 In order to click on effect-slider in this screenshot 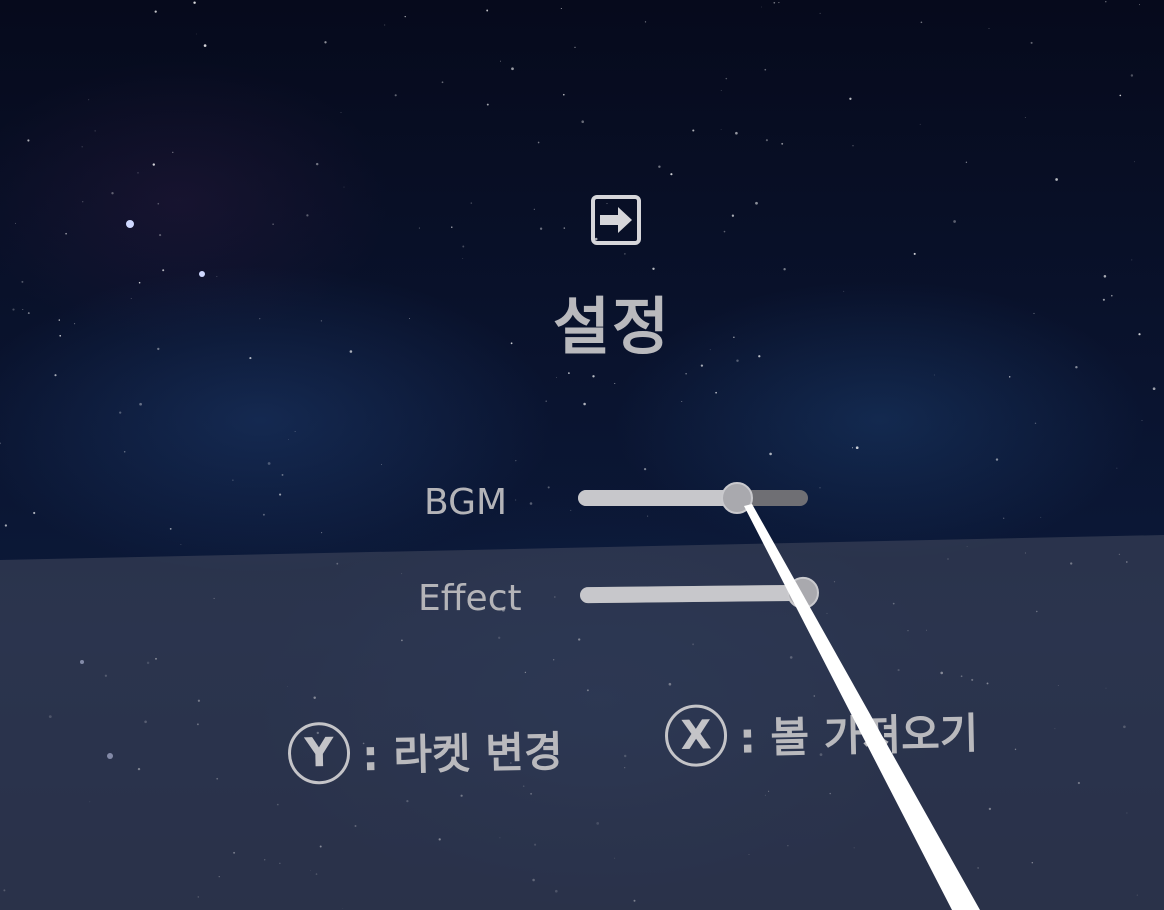, I will do `click(699, 593)`.